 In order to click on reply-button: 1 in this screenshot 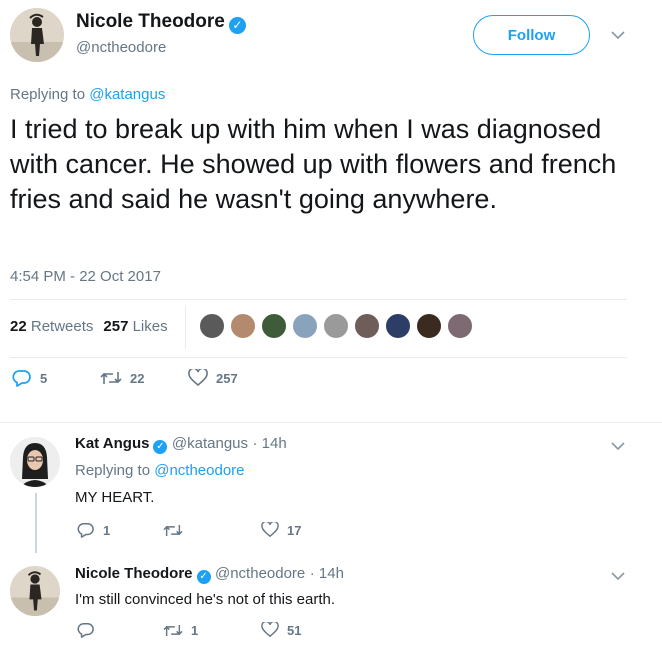, I will do `click(120, 530)`.